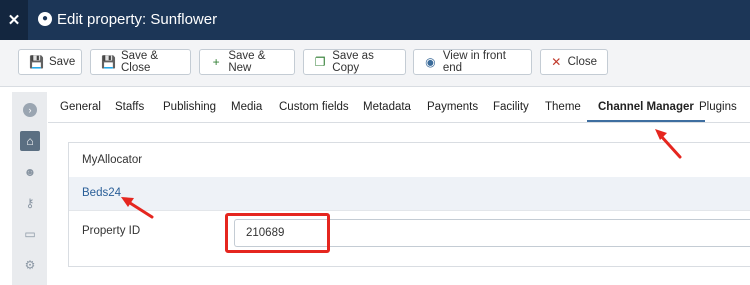 This screenshot has width=750, height=285. I want to click on save-copy-label: Save as Copy, so click(353, 62).